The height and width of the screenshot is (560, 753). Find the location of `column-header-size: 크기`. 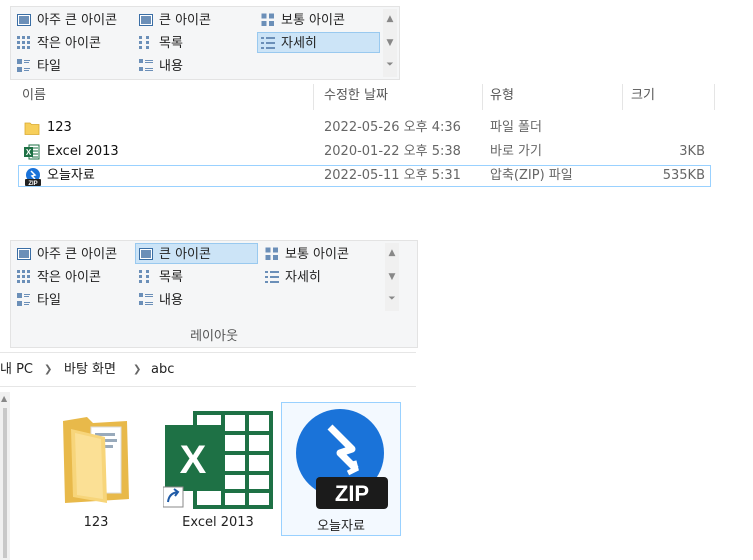

column-header-size: 크기 is located at coordinates (643, 96).